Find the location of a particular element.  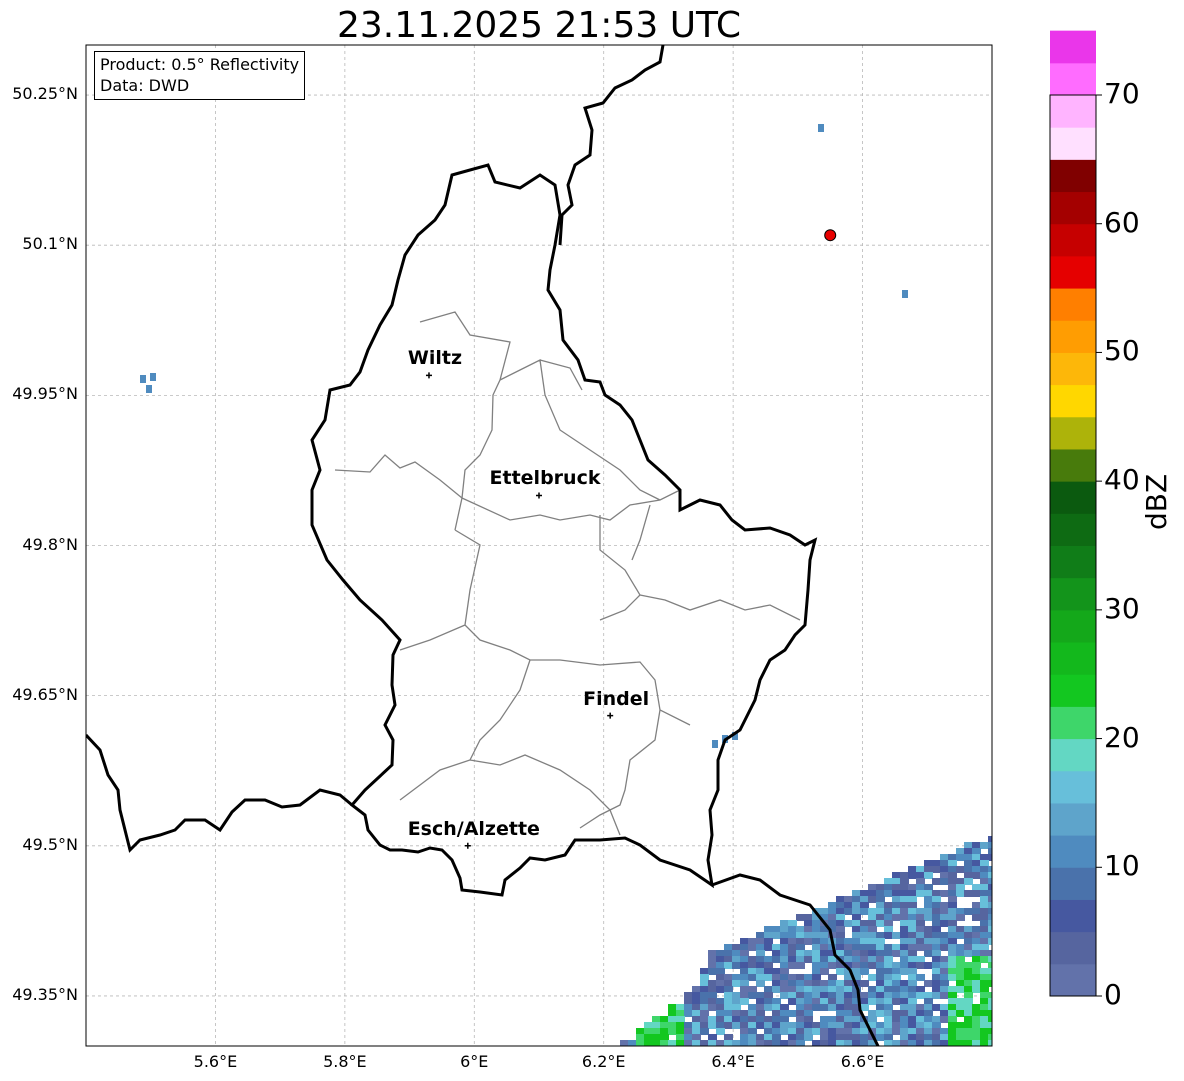

lon-tick-label: 5.6°E is located at coordinates (215, 1061).